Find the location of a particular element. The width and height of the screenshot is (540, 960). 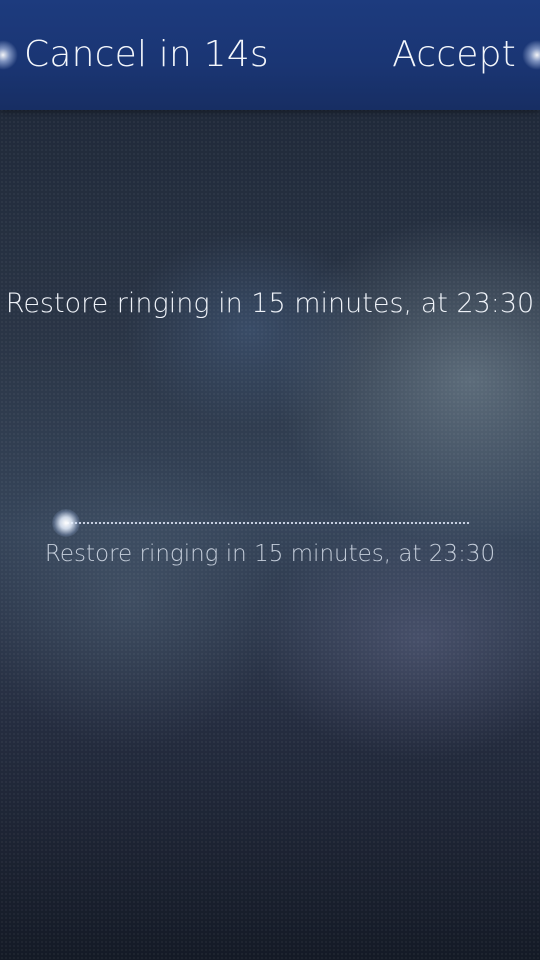

slider-value-label: Restore ringing in 15 minutes, at 23:30 is located at coordinates (270, 554).